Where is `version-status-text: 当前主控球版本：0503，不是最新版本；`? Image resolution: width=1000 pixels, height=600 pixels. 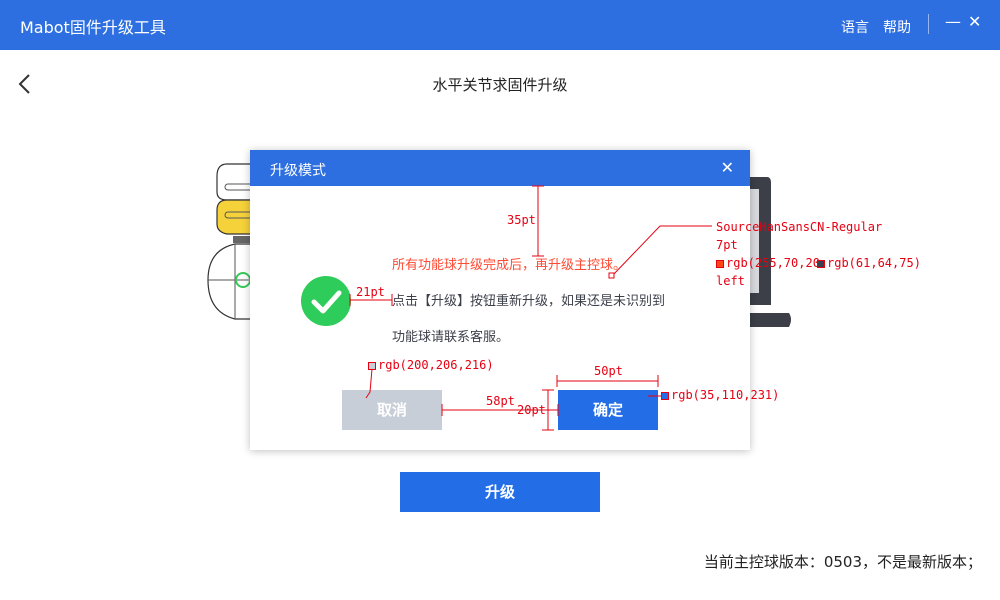 version-status-text: 当前主控球版本：0503，不是最新版本； is located at coordinates (842, 562).